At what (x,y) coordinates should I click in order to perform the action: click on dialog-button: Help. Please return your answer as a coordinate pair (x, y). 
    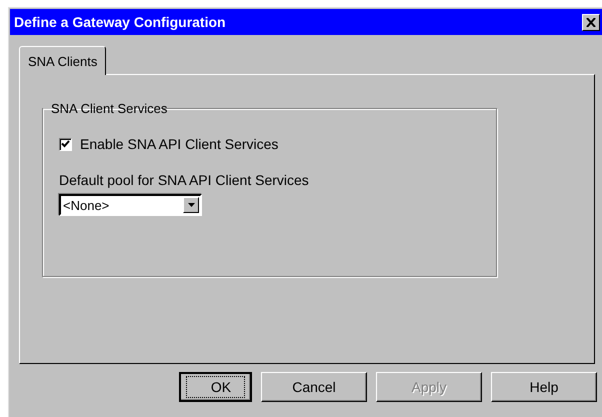
    Looking at the image, I should click on (544, 387).